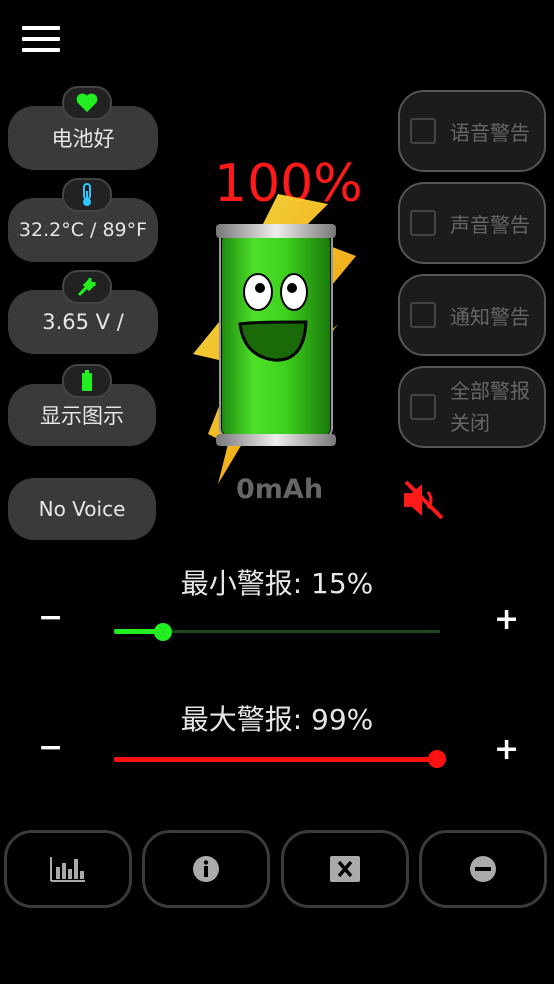 This screenshot has height=984, width=554. Describe the element at coordinates (472, 223) in the screenshot. I see `sound-alert-checkbox: 声音警告` at that location.